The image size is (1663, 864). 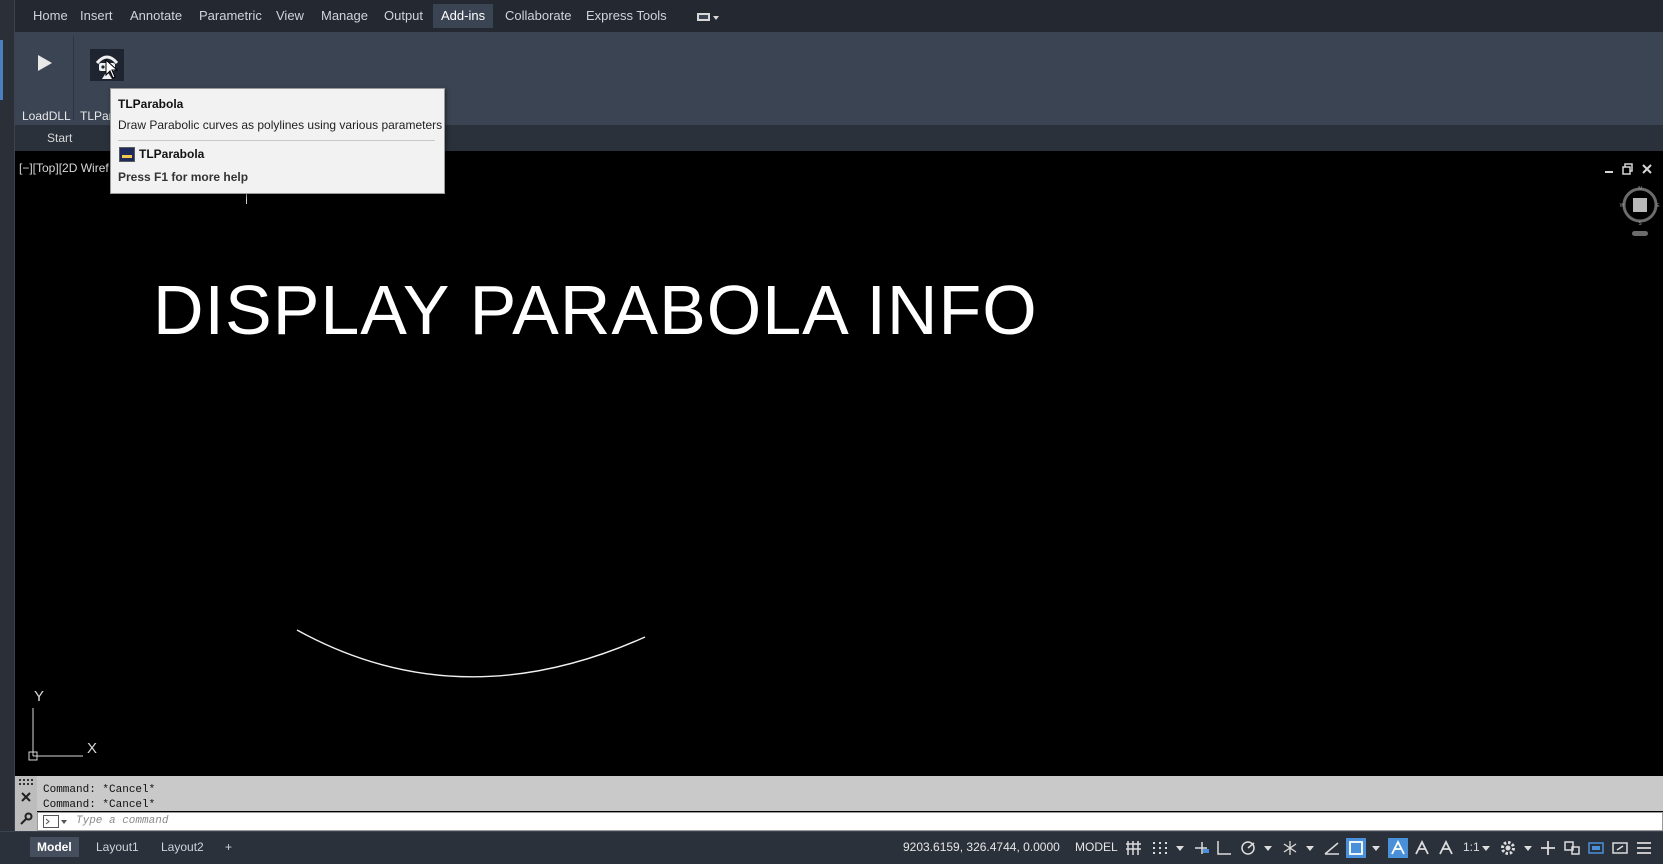 What do you see at coordinates (1628, 170) in the screenshot?
I see `viewport-restore-icon` at bounding box center [1628, 170].